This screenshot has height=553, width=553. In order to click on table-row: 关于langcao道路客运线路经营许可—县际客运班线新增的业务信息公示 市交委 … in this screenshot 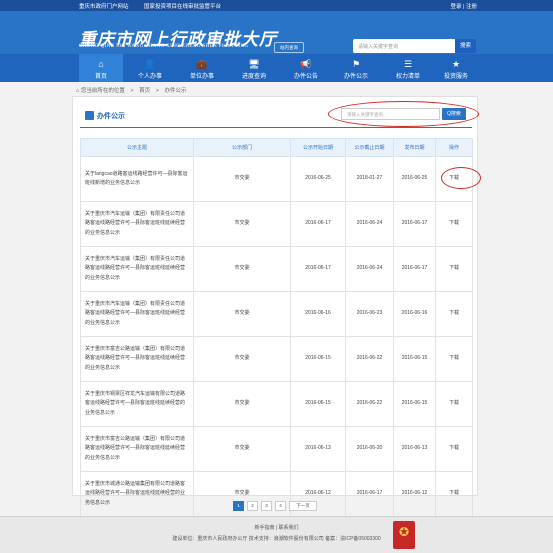, I will do `click(280, 179)`.